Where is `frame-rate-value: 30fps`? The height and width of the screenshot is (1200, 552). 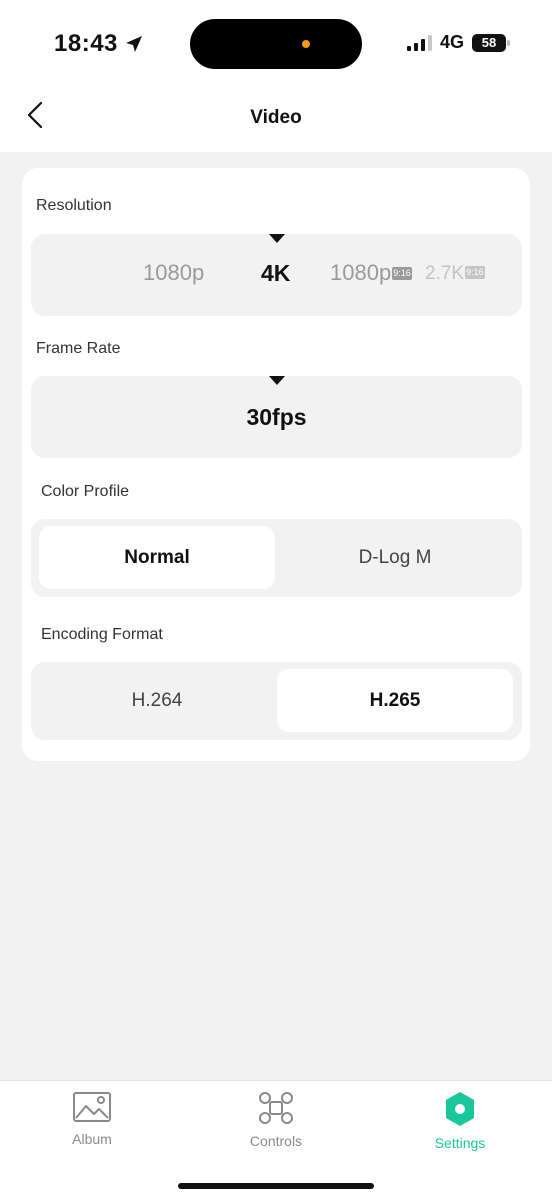
frame-rate-value: 30fps is located at coordinates (276, 417).